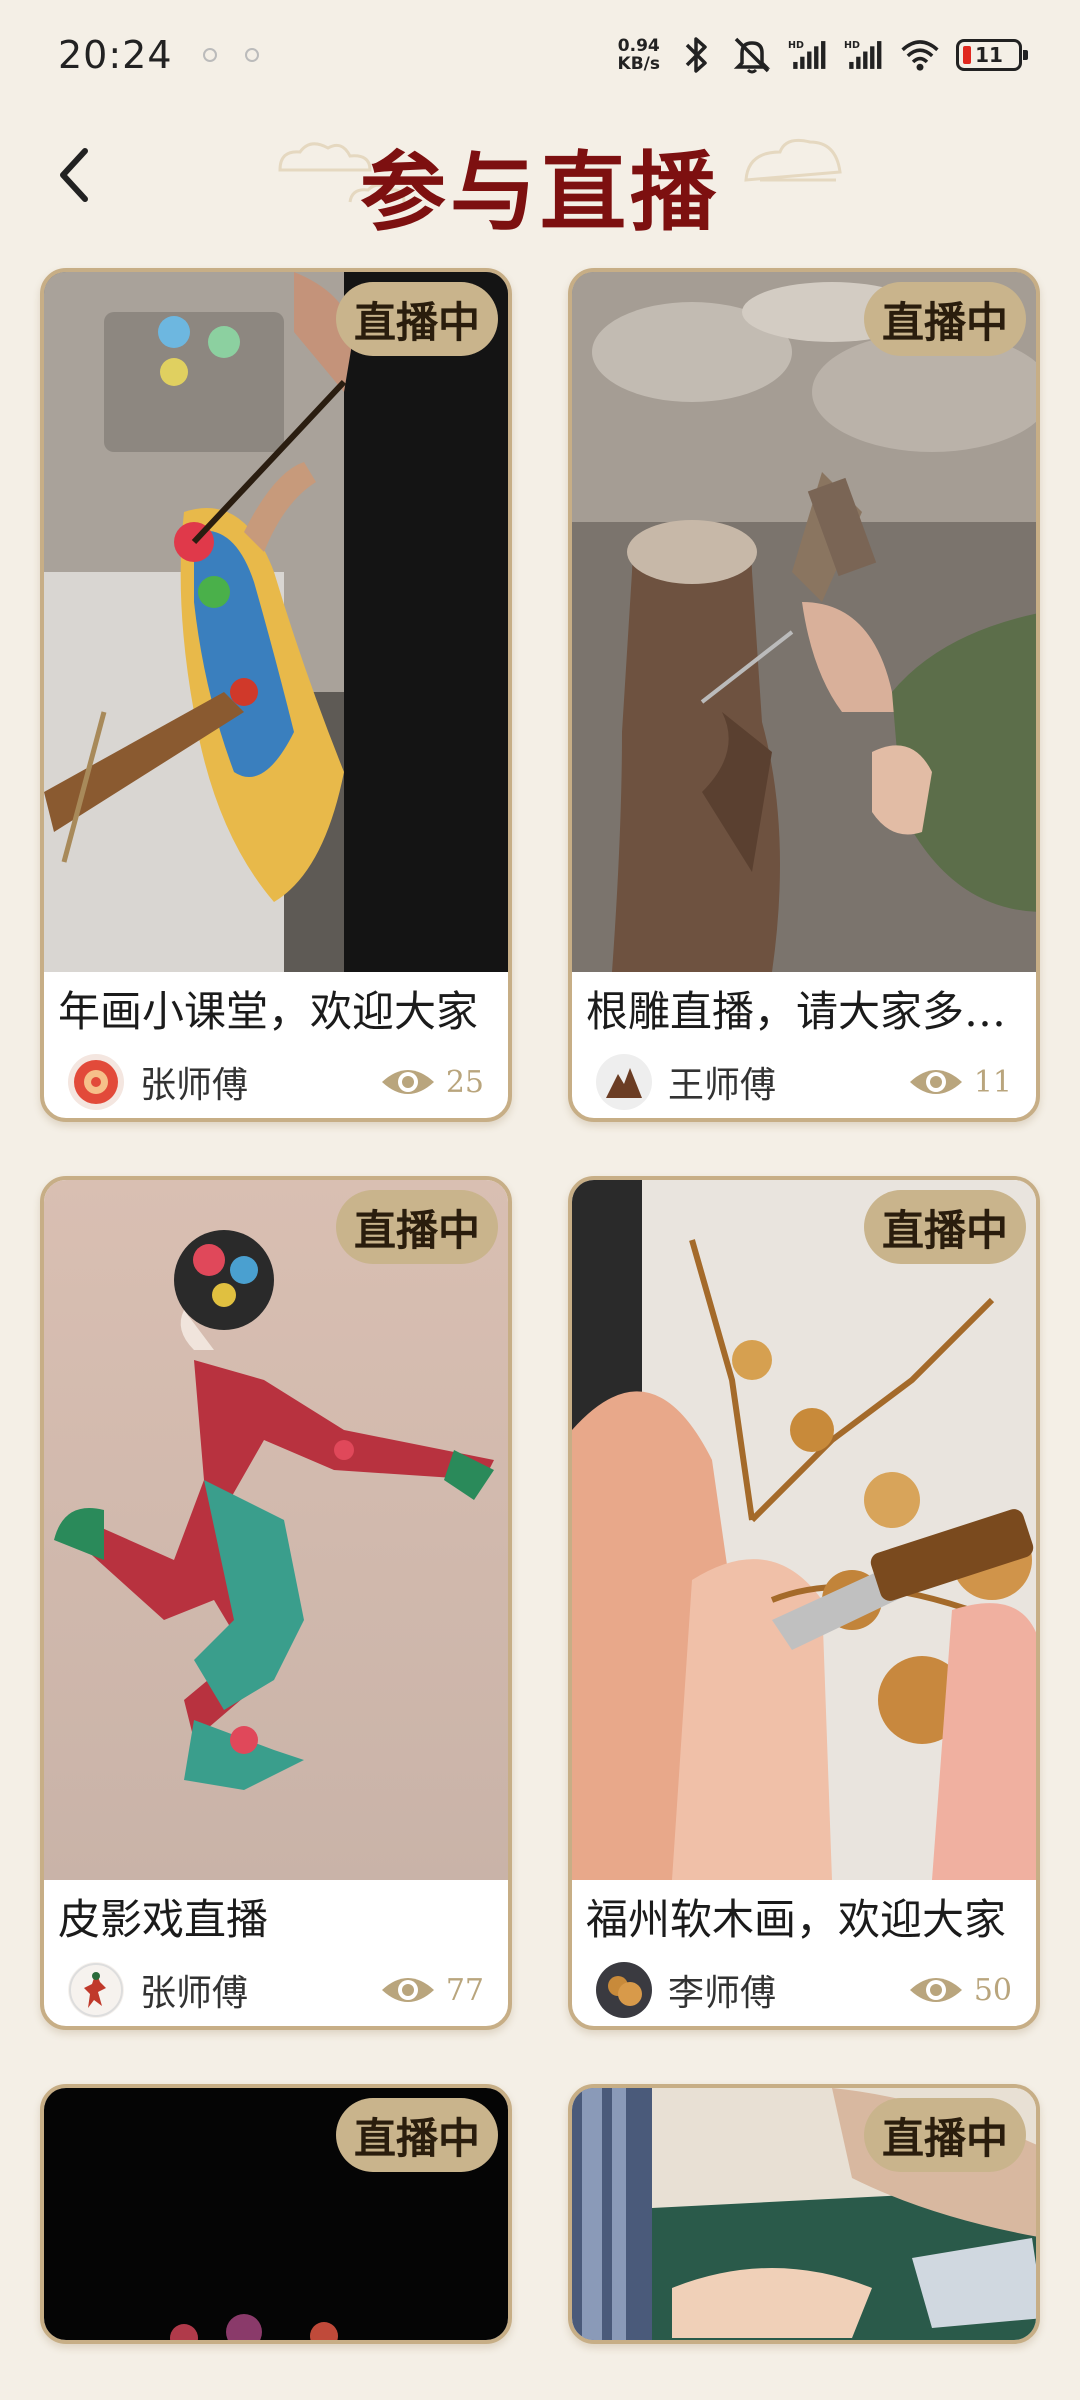 This screenshot has width=1080, height=2400. I want to click on live-title: 年画小课堂，欢迎大家, so click(268, 1011).